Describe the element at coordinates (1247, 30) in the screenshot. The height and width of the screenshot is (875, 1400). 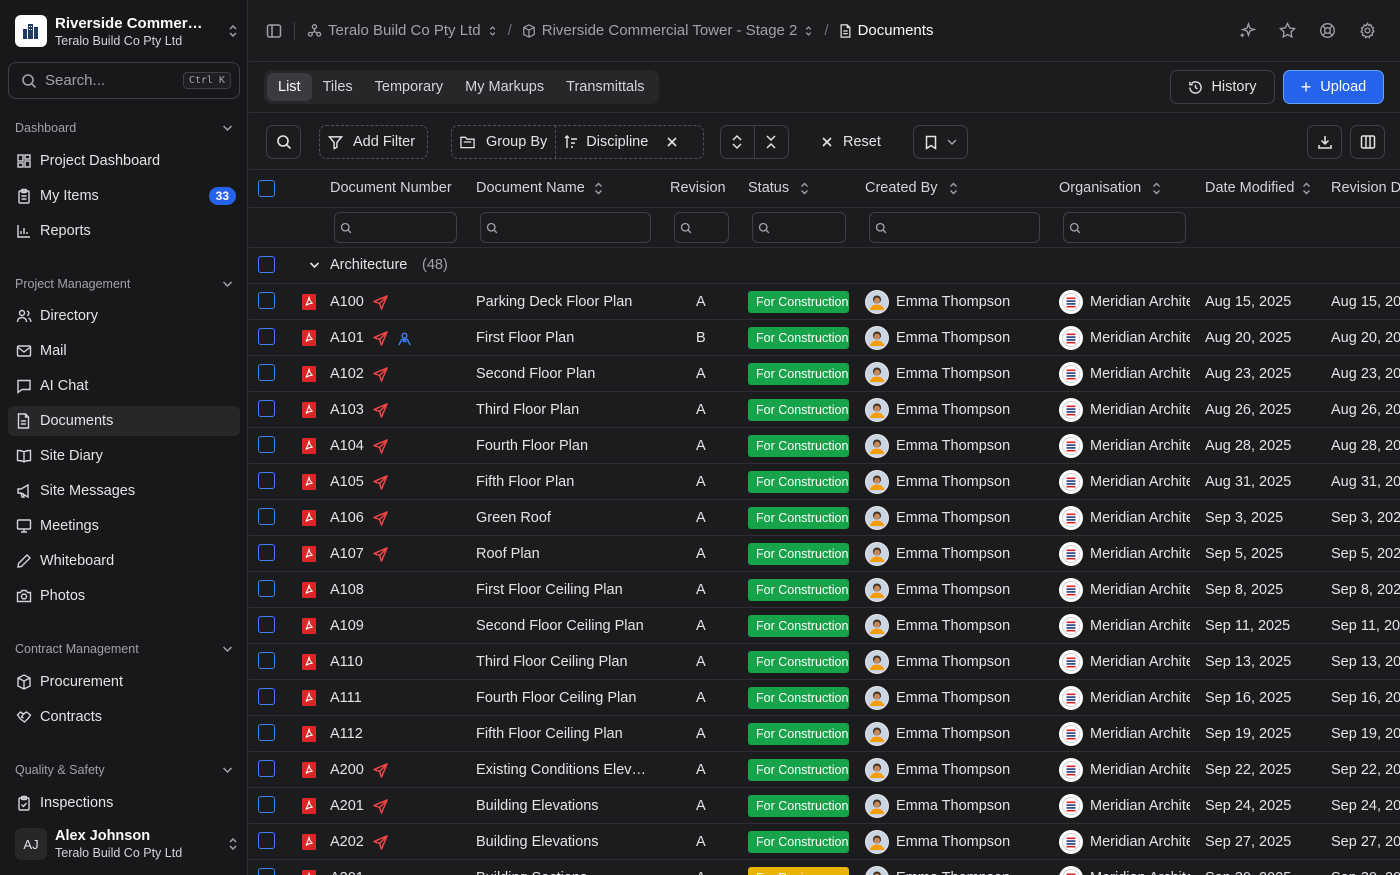
I see `sparkles-icon` at that location.